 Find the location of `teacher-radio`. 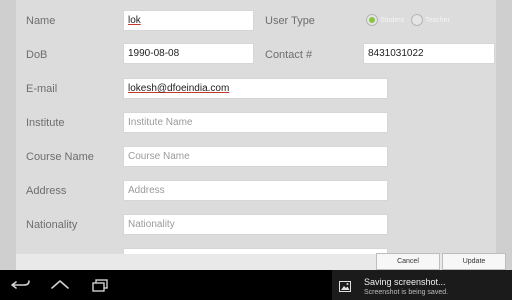

teacher-radio is located at coordinates (417, 20).